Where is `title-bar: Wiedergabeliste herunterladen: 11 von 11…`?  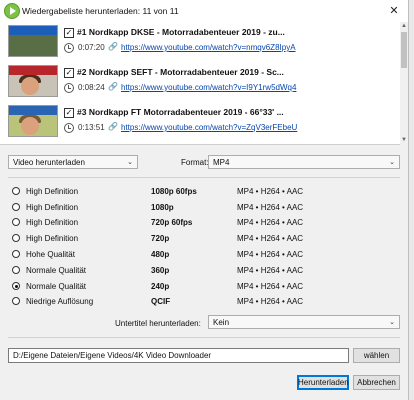
title-bar: Wiedergabeliste herunterladen: 11 von 11… is located at coordinates (204, 11).